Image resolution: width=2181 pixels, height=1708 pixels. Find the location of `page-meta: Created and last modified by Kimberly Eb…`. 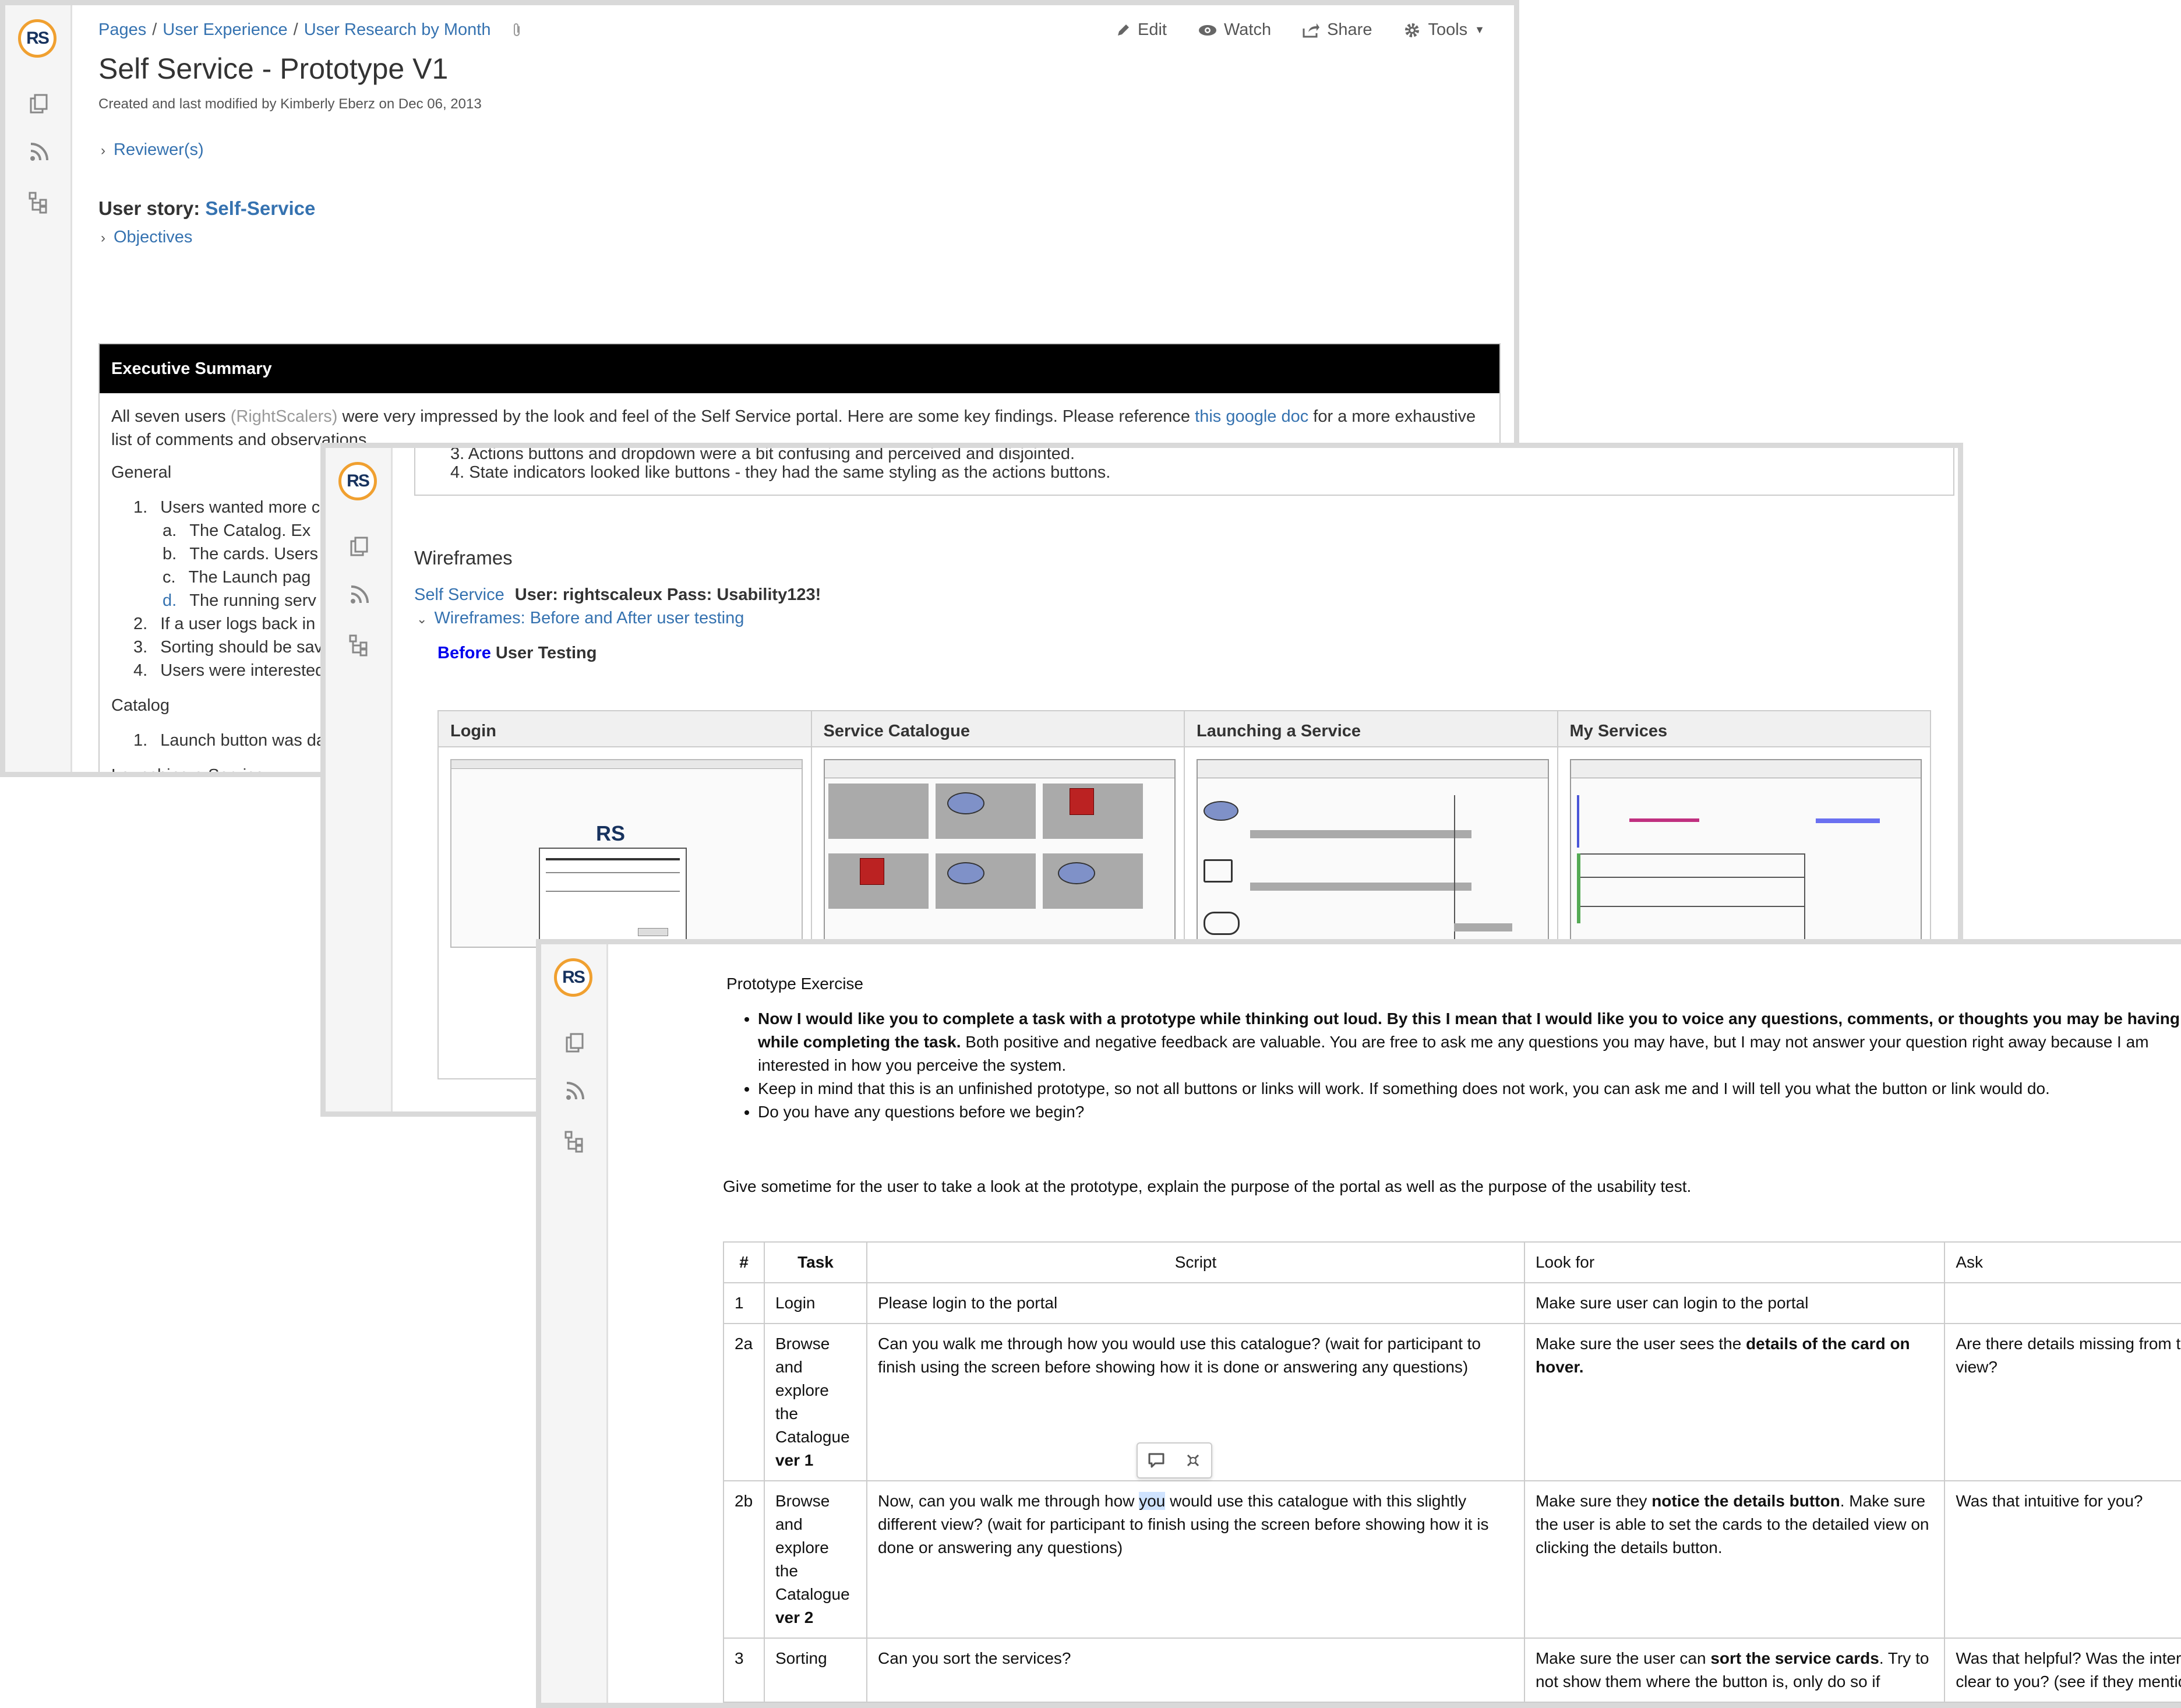

page-meta: Created and last modified by Kimberly Eb… is located at coordinates (290, 104).